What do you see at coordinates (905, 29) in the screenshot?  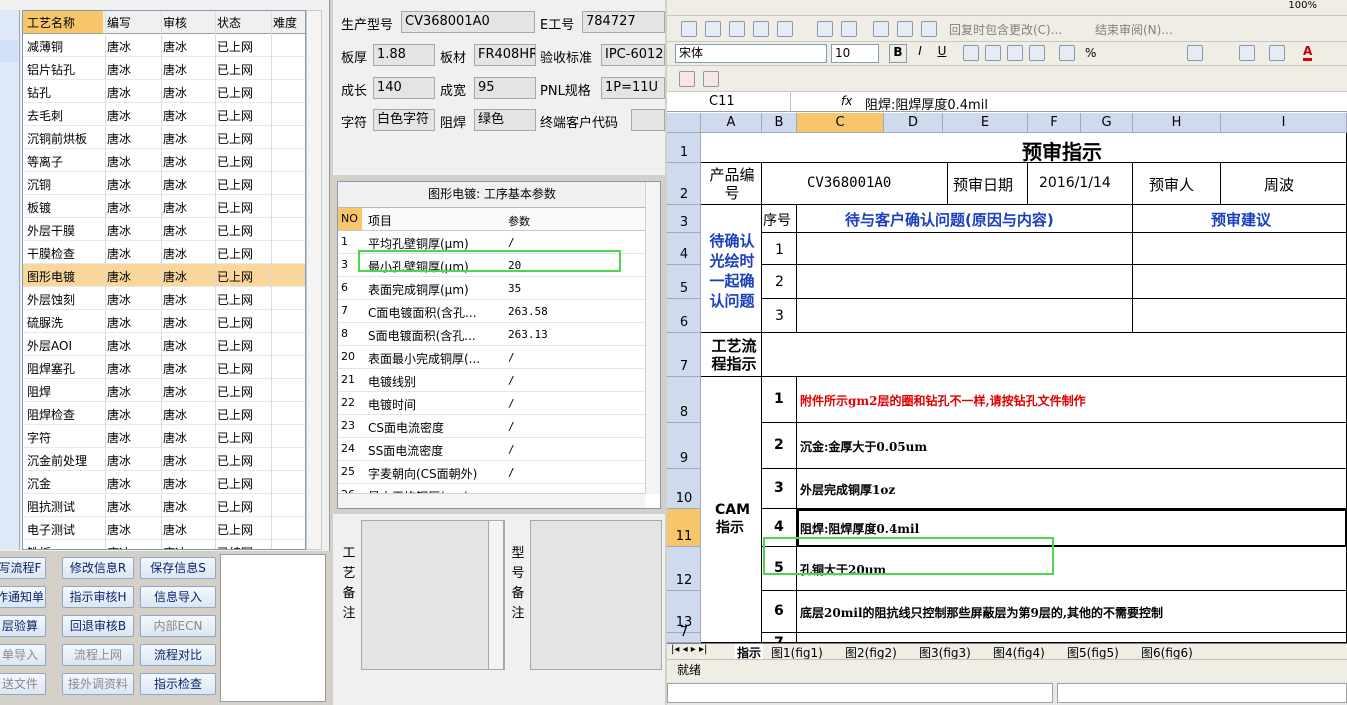 I see `track-icon` at bounding box center [905, 29].